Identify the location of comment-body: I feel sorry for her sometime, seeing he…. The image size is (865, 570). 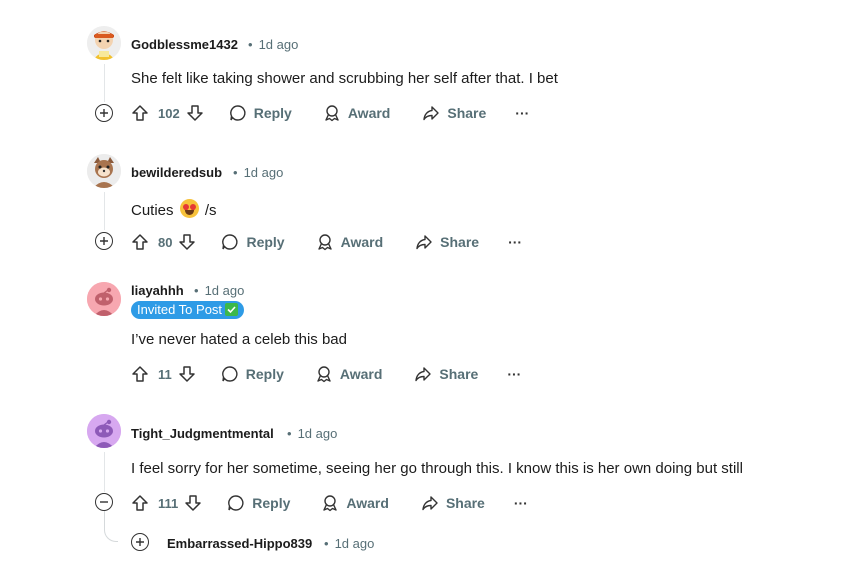
(437, 468).